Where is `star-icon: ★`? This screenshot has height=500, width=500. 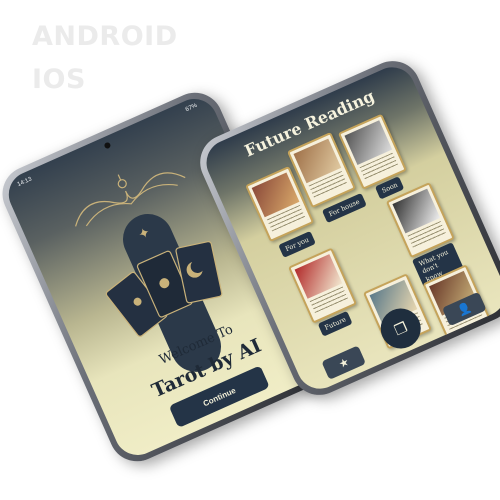 star-icon: ★ is located at coordinates (344, 362).